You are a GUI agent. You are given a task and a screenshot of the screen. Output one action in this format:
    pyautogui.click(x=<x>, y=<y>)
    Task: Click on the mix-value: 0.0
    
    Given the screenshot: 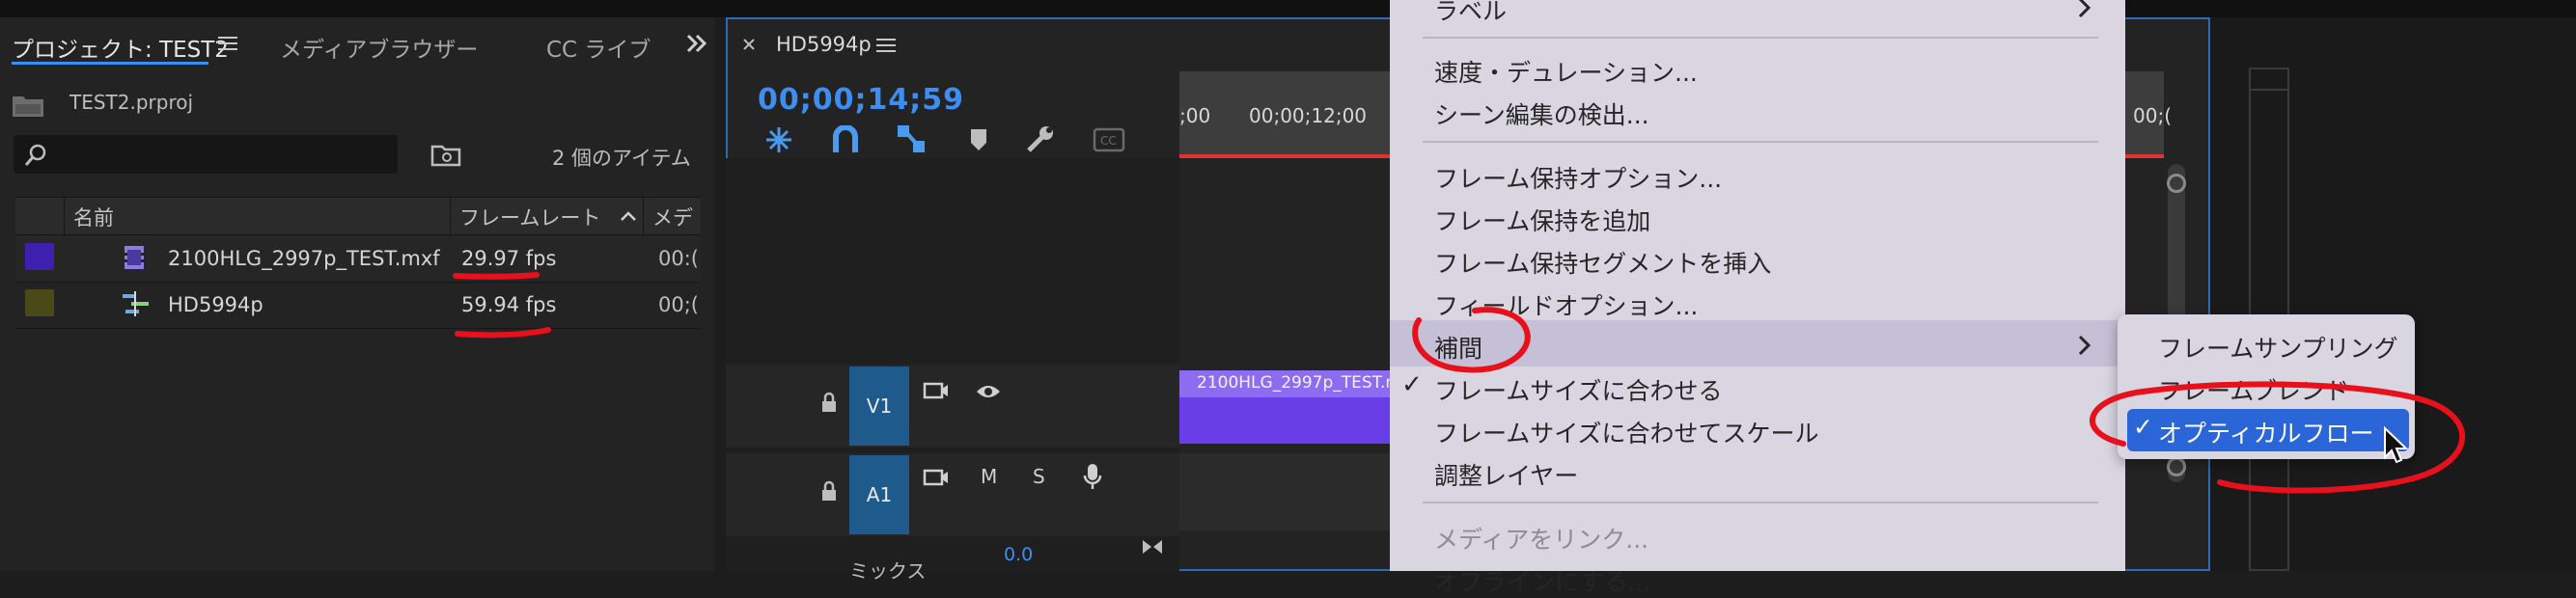 What is the action you would take?
    pyautogui.click(x=1018, y=554)
    